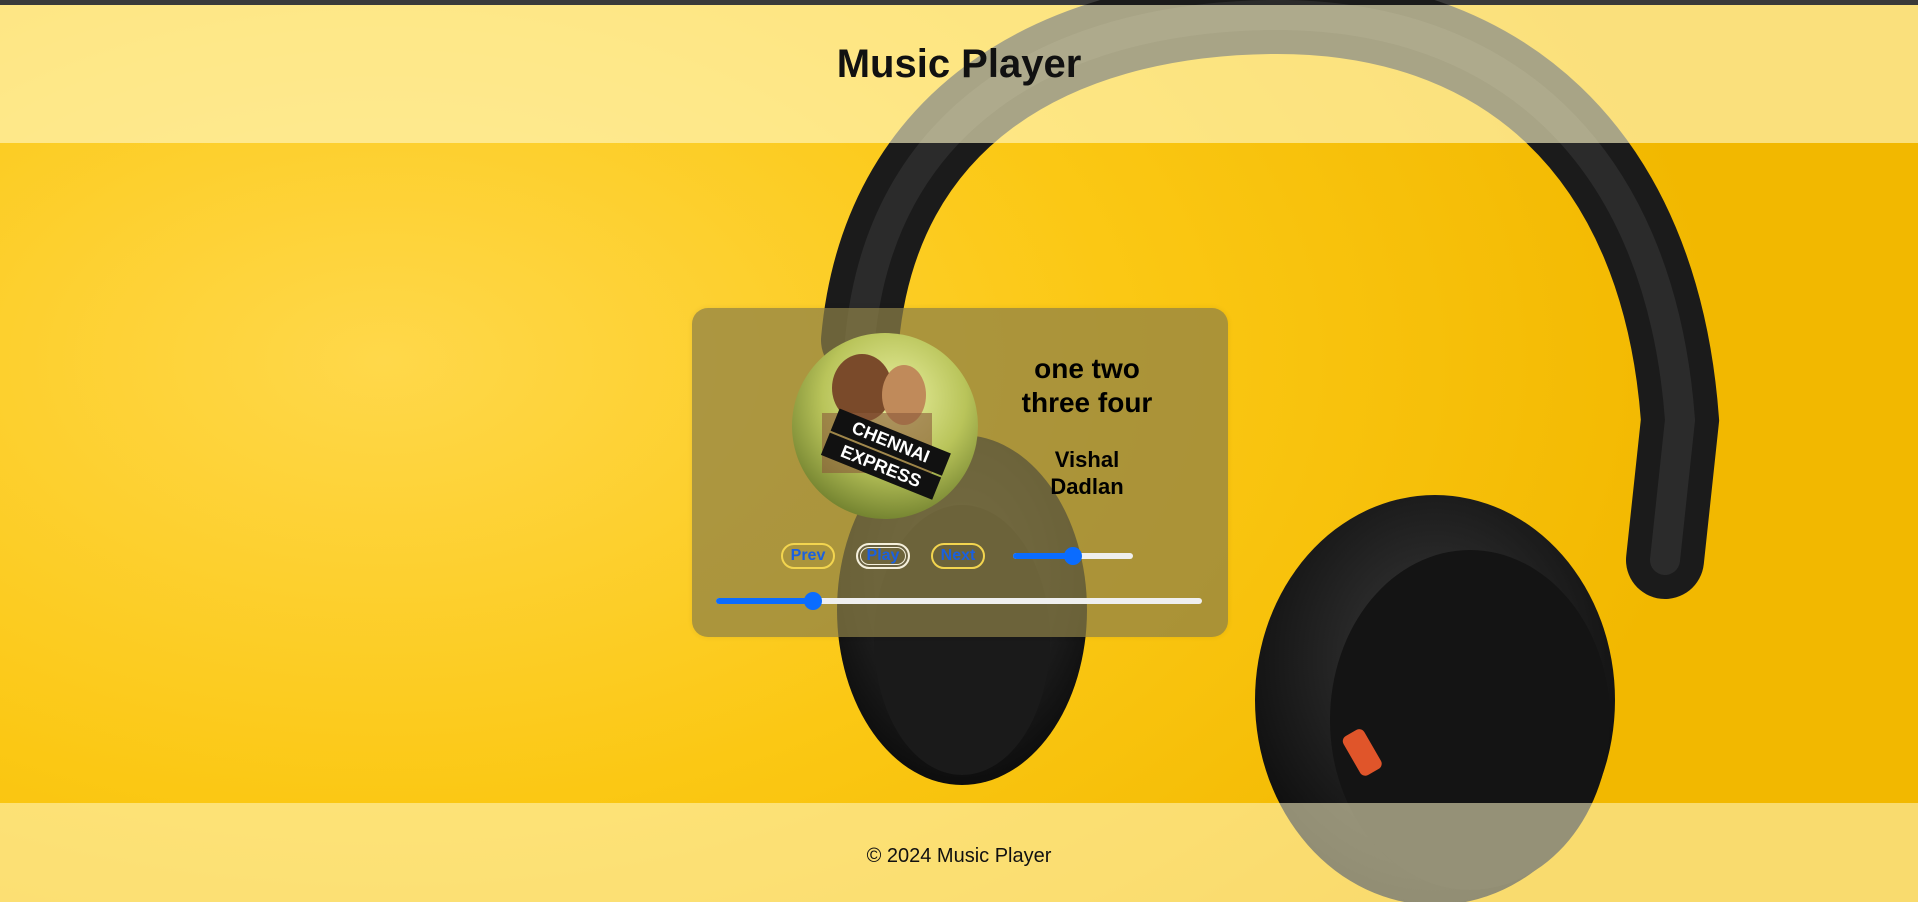 Image resolution: width=1918 pixels, height=902 pixels. Describe the element at coordinates (959, 856) in the screenshot. I see `copyright-text: © 2024 Music Player` at that location.